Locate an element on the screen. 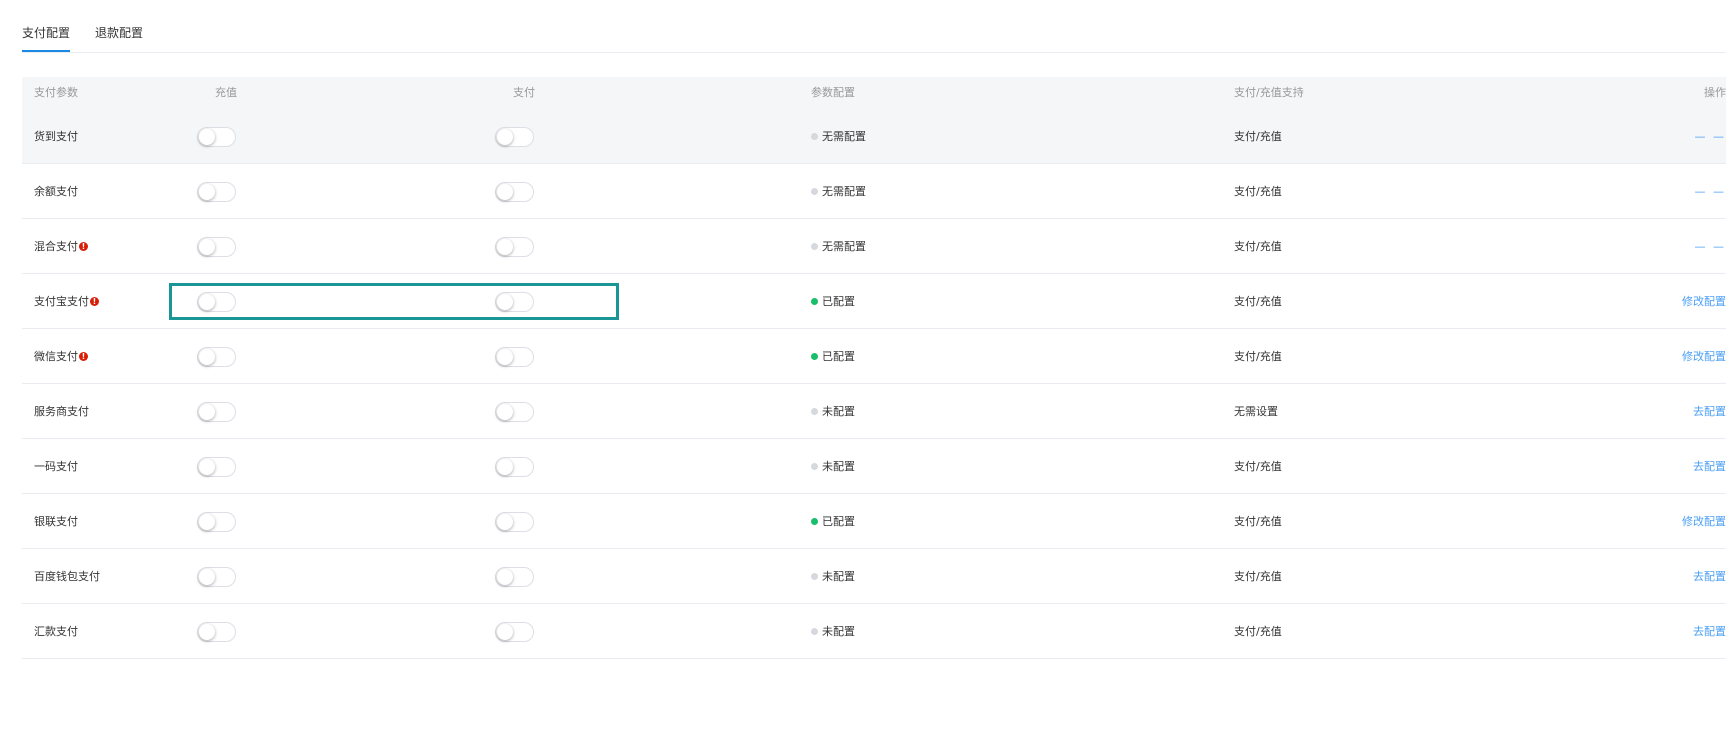 Image resolution: width=1726 pixels, height=737 pixels. table-row: 汇款支付 未配置 支付/充值 去配置 is located at coordinates (874, 631).